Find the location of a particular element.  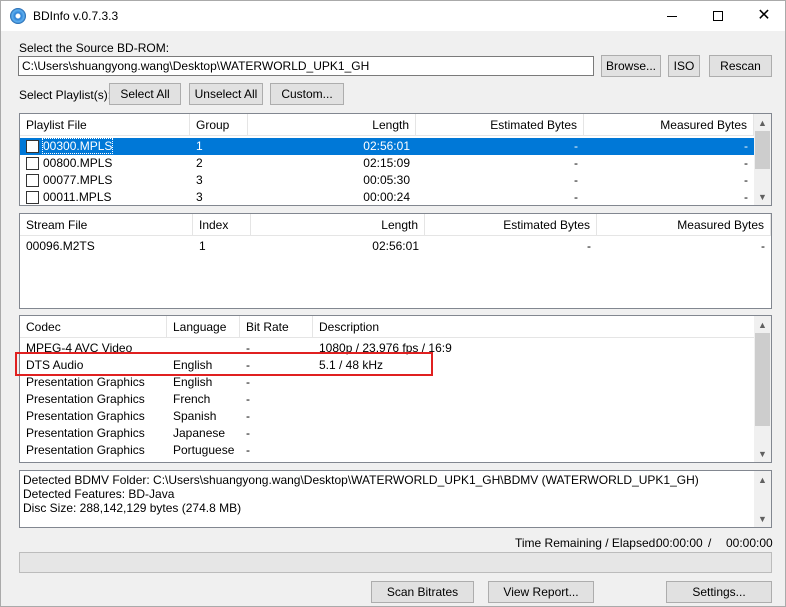

codec-row: Presentation Graphics Portuguese - is located at coordinates (387, 450).